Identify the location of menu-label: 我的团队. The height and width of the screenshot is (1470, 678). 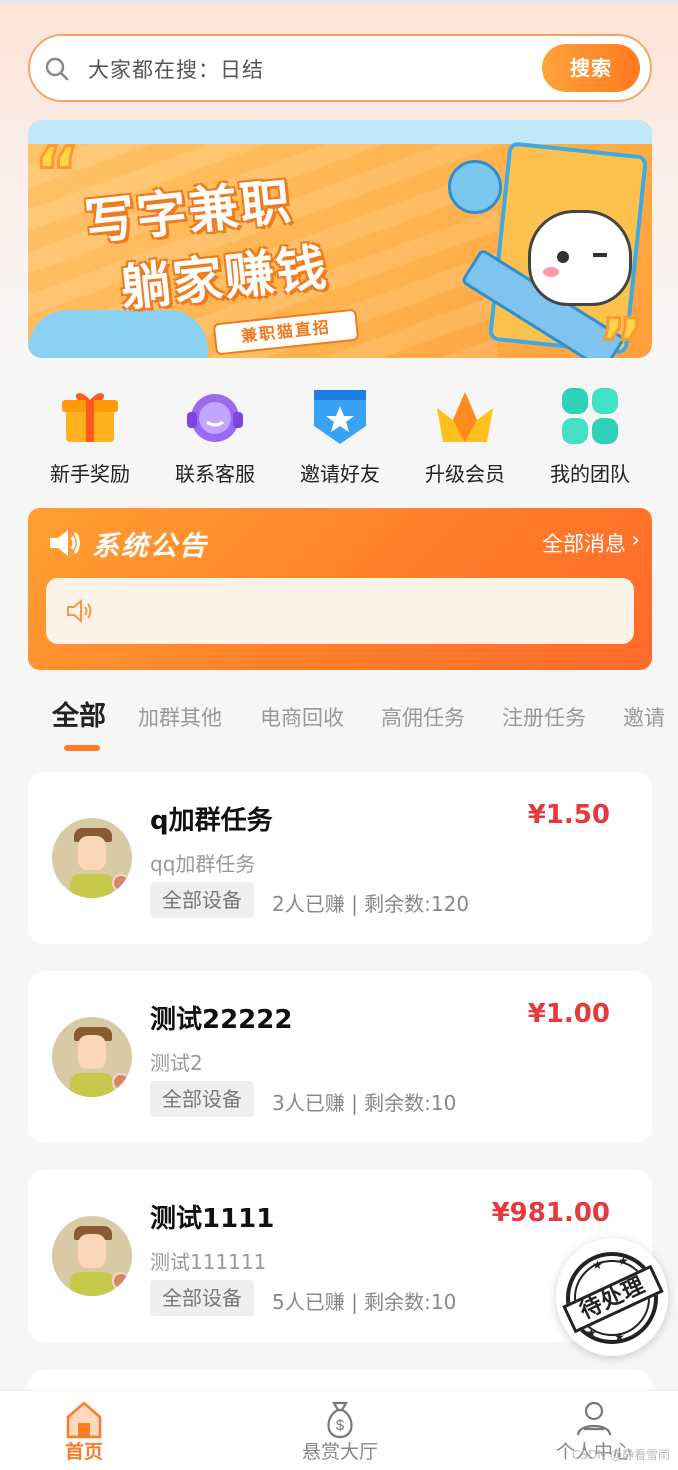
(590, 474).